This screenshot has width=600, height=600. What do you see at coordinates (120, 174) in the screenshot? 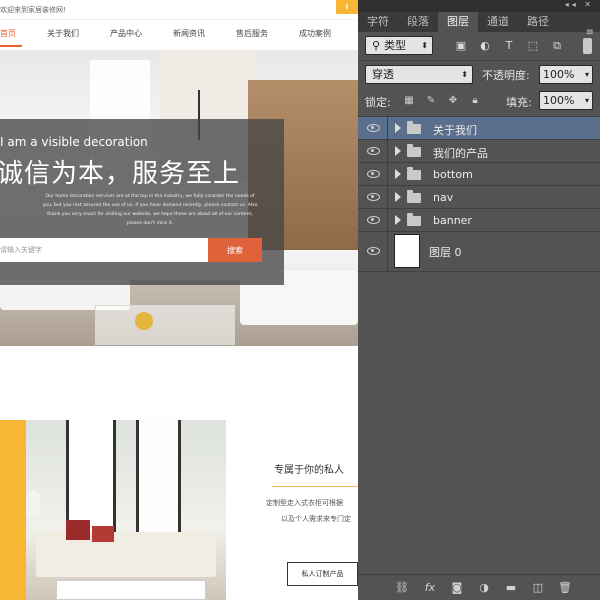
I see `banner-title: 诚信为本，服务至上` at bounding box center [120, 174].